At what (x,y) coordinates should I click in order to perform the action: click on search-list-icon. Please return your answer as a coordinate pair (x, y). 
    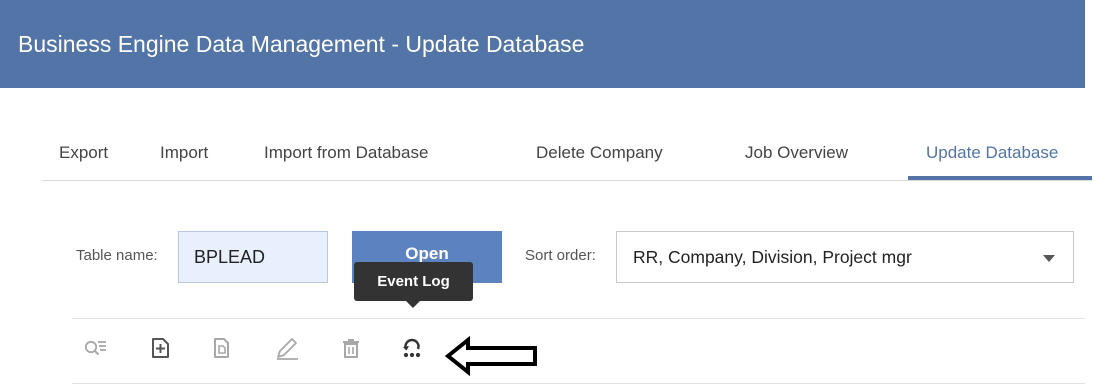
    Looking at the image, I should click on (95, 348).